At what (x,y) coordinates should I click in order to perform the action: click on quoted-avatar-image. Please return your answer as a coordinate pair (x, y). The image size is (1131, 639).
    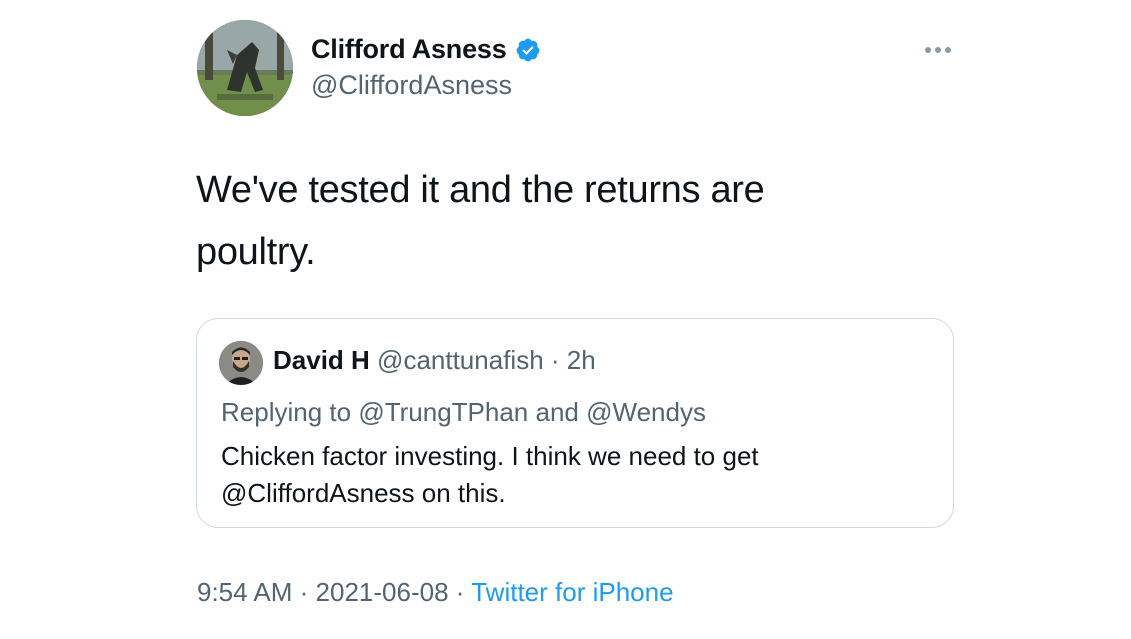
    Looking at the image, I should click on (241, 363).